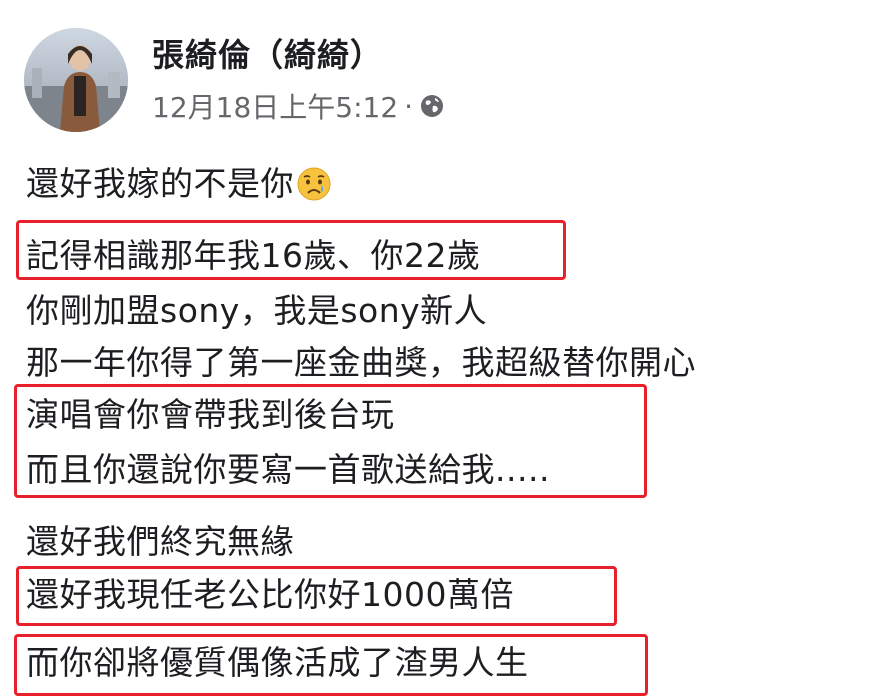 The image size is (885, 696). I want to click on post-line-4: 那一年你得了第一座金曲獎，我超級替你開心, so click(361, 362).